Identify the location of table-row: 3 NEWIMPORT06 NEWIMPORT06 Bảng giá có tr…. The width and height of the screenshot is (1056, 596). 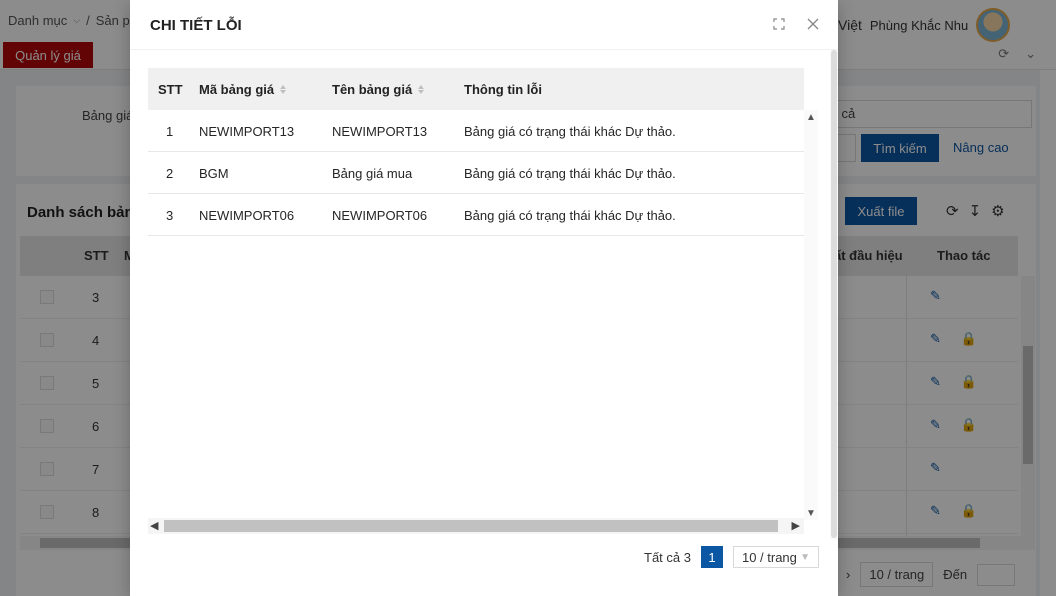
(476, 215).